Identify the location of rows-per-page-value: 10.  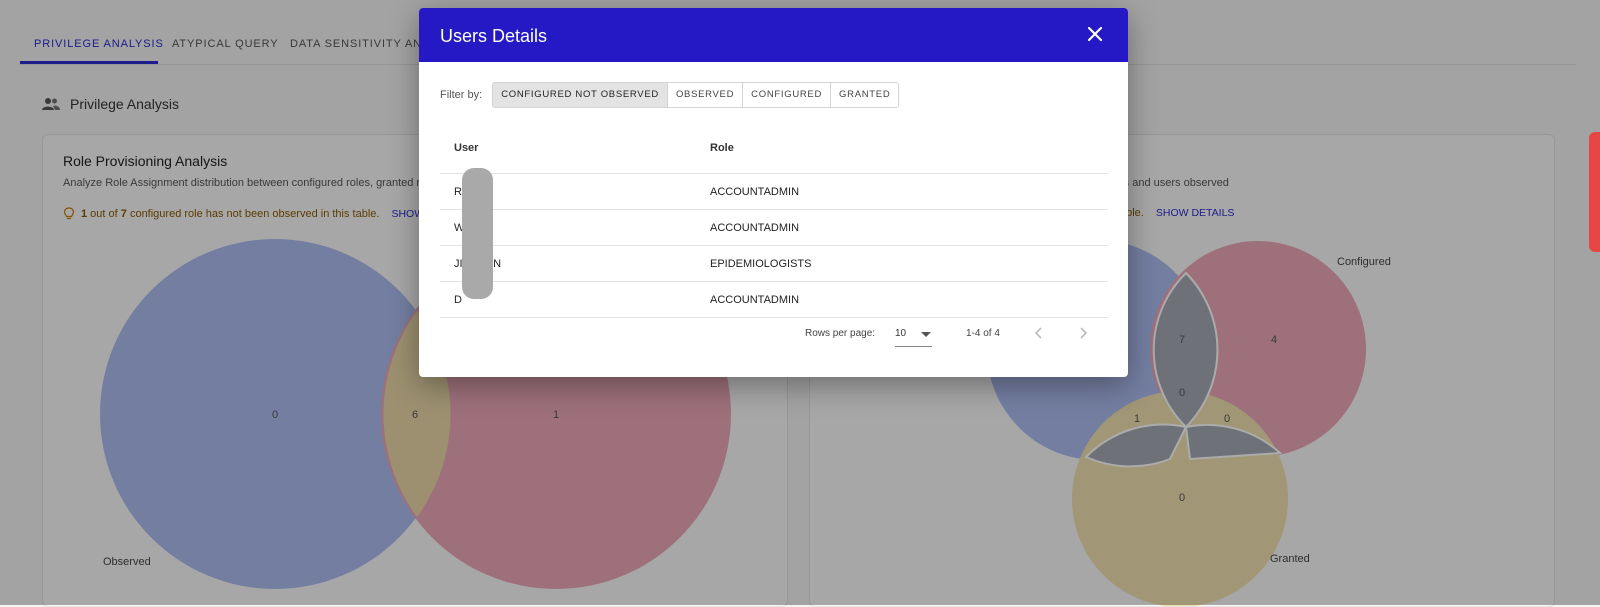
(901, 333).